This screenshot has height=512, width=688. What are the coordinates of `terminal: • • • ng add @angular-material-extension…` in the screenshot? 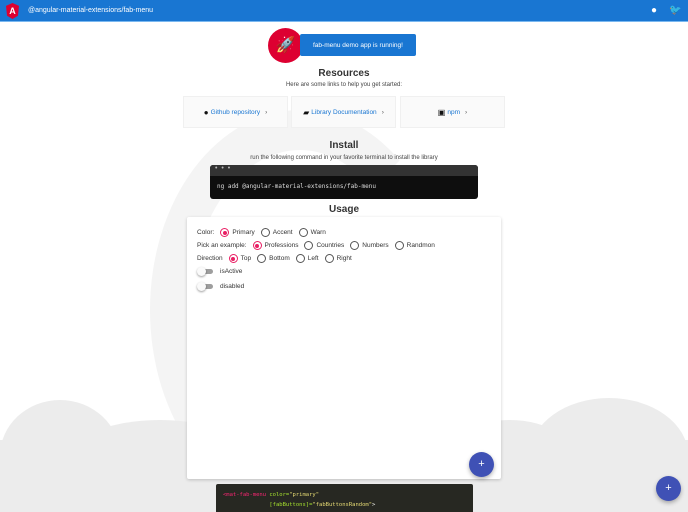 It's located at (344, 182).